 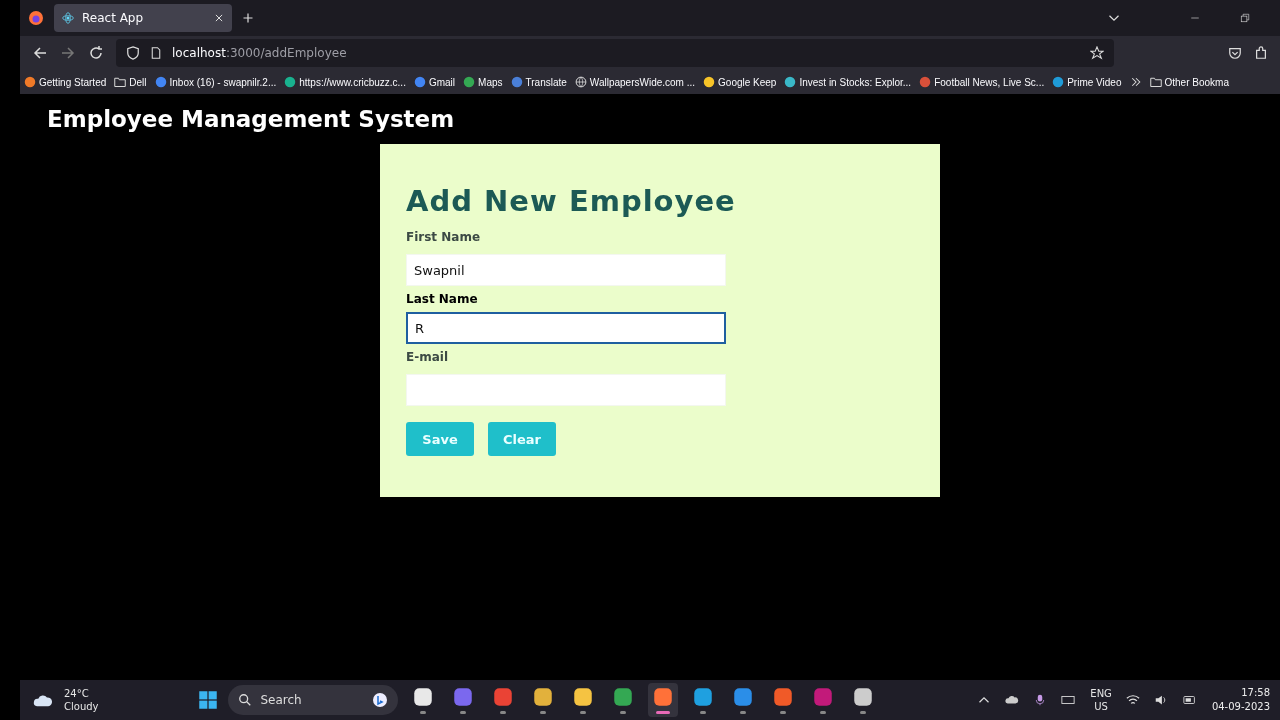 What do you see at coordinates (68, 53) in the screenshot?
I see `forward-icon` at bounding box center [68, 53].